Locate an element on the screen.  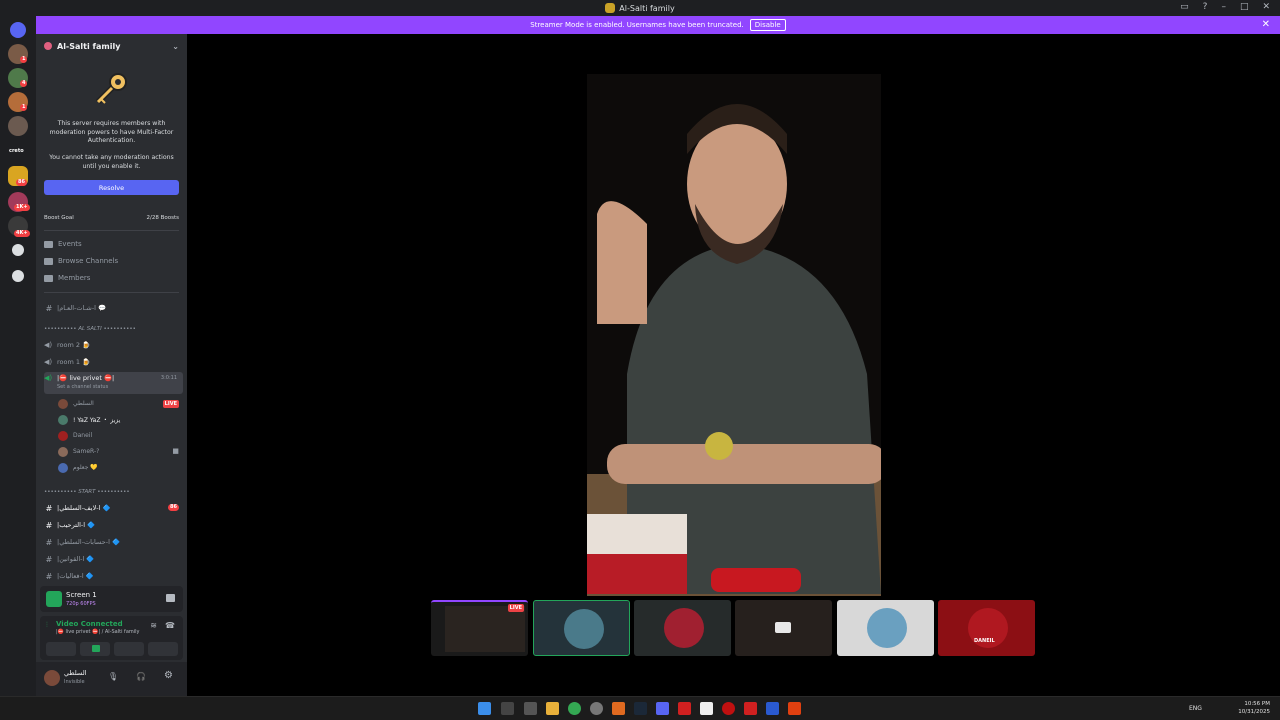
user-panel: السلطي Invisible 🎙 🎧 ⚙ is located at coordinates (111, 679).